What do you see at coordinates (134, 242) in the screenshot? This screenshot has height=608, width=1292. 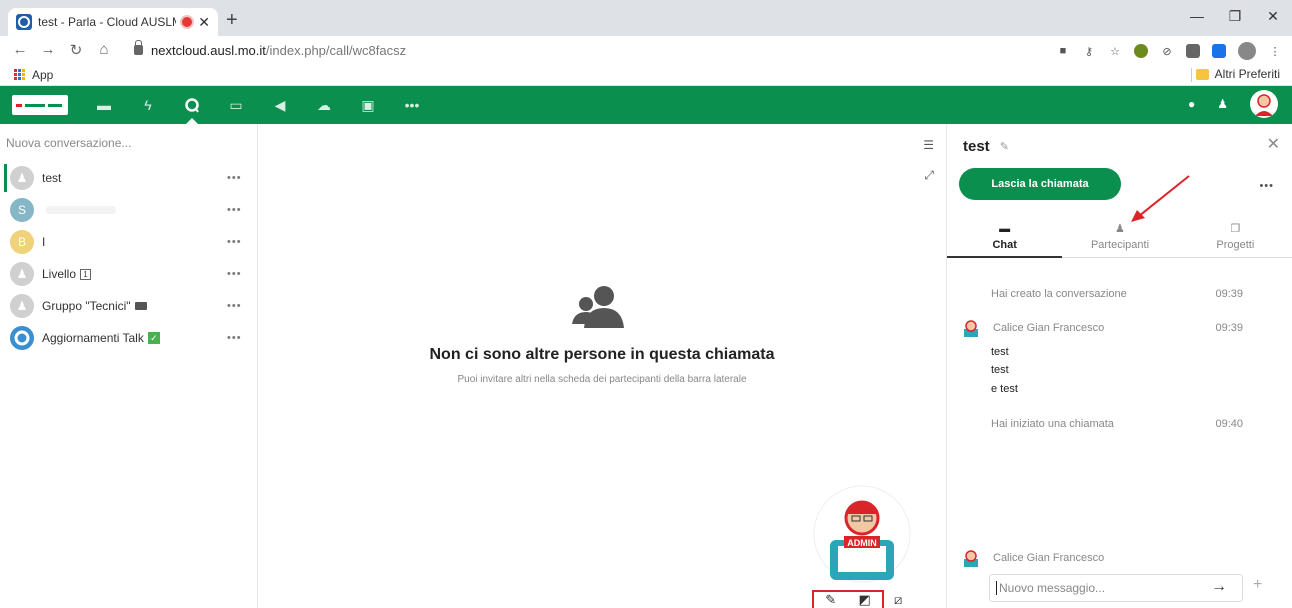 I see `conversation-name: I` at bounding box center [134, 242].